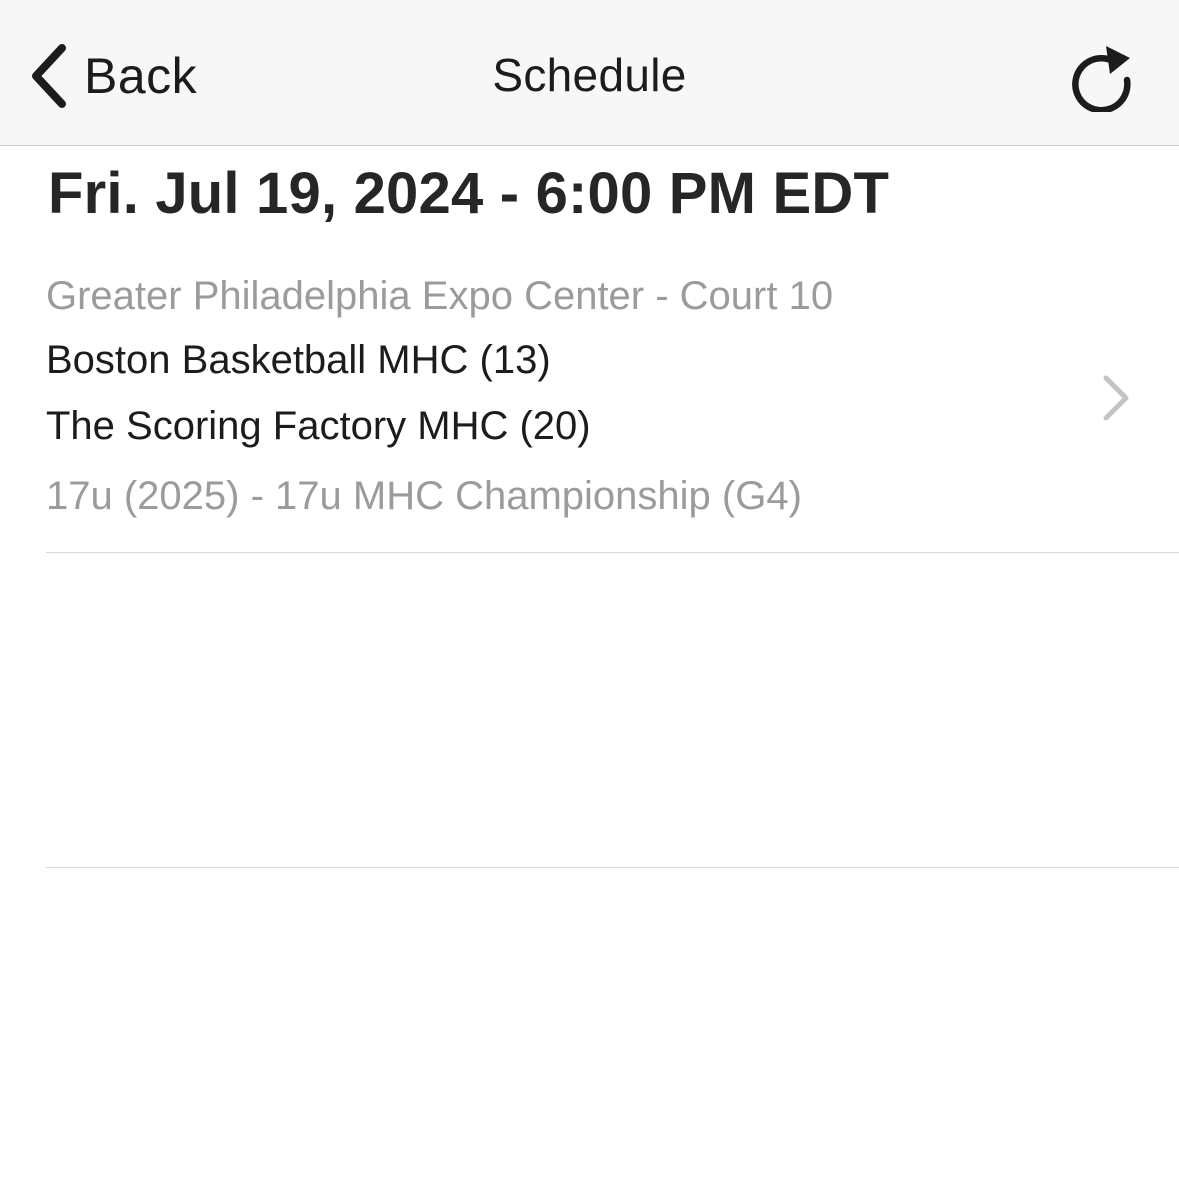 The height and width of the screenshot is (1179, 1179). I want to click on refresh-icon, so click(1101, 79).